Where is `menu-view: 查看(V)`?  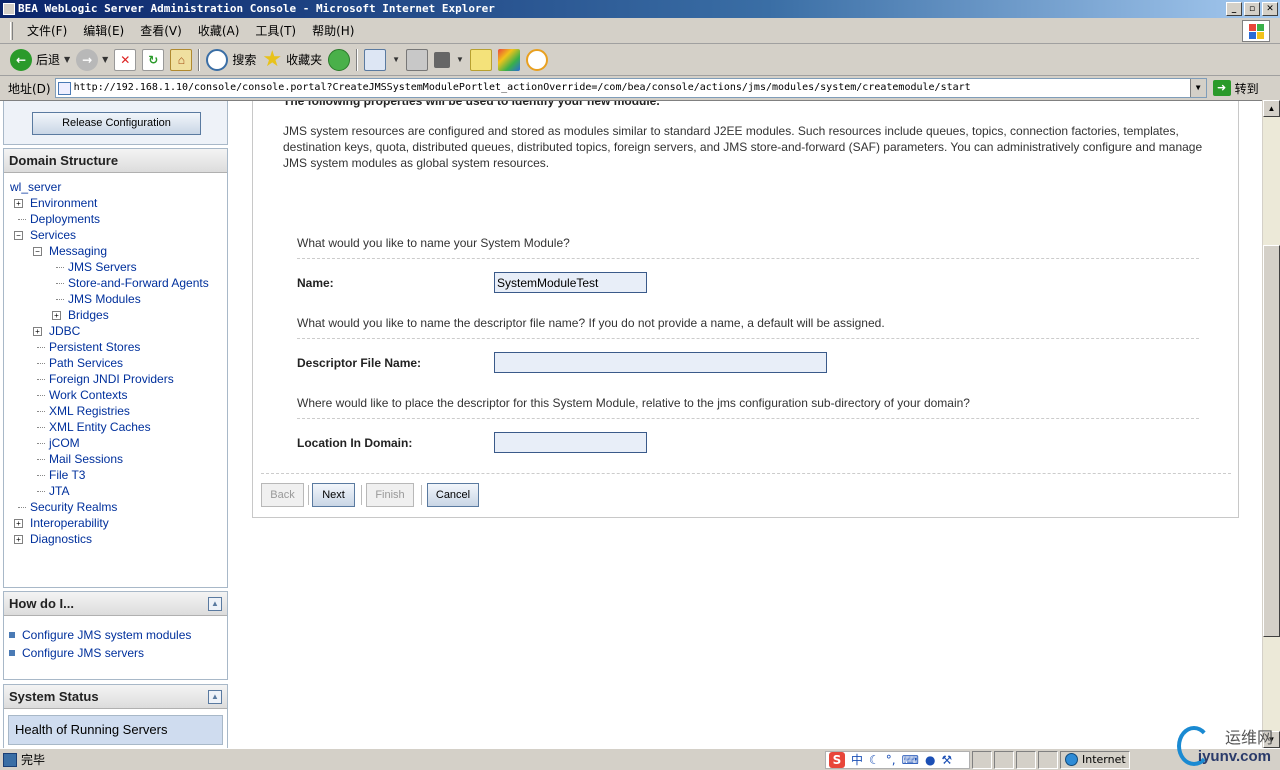 menu-view: 查看(V) is located at coordinates (161, 30).